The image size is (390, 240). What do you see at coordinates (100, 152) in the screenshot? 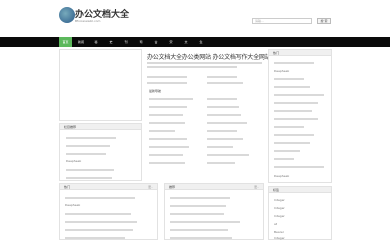
I see `recent-card: 栏目推荐 DeepSeek` at bounding box center [100, 152].